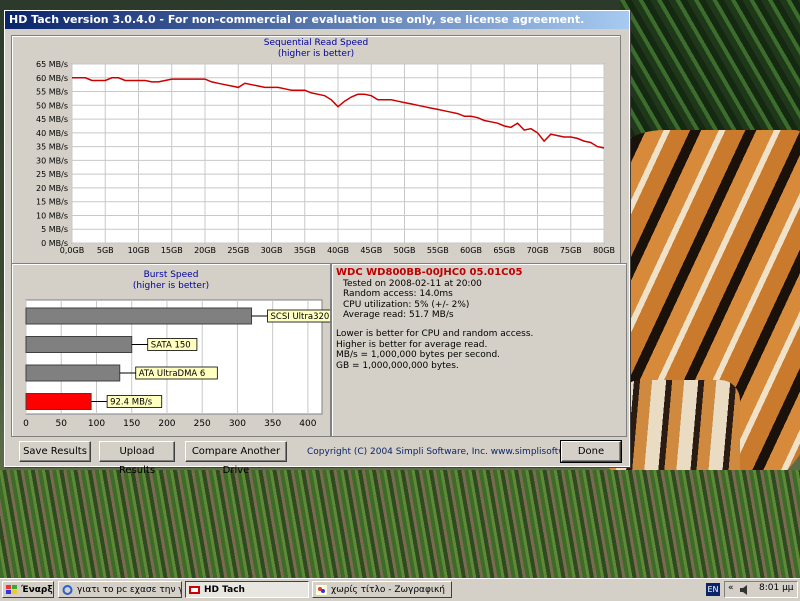  Describe the element at coordinates (55, 451) in the screenshot. I see `save-results-button: Save Results` at that location.